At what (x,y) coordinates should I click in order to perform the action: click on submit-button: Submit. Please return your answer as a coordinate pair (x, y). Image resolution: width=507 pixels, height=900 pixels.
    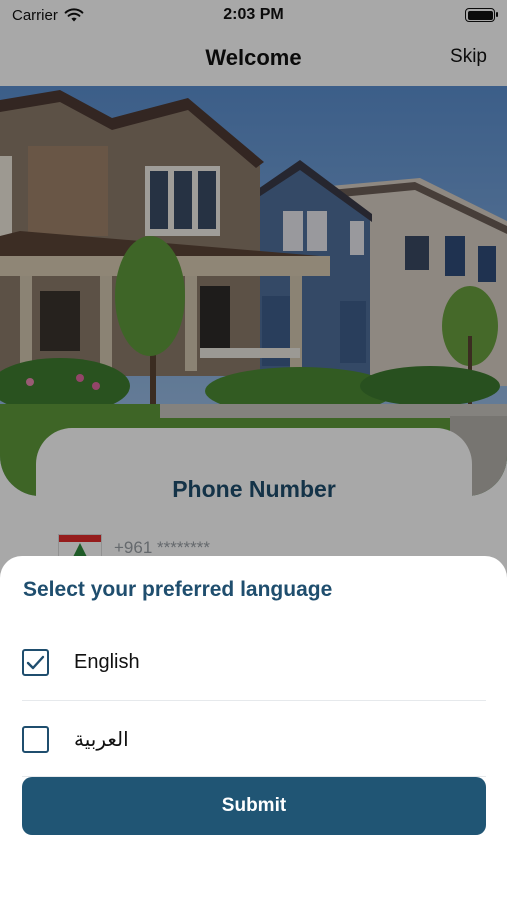
    Looking at the image, I should click on (254, 806).